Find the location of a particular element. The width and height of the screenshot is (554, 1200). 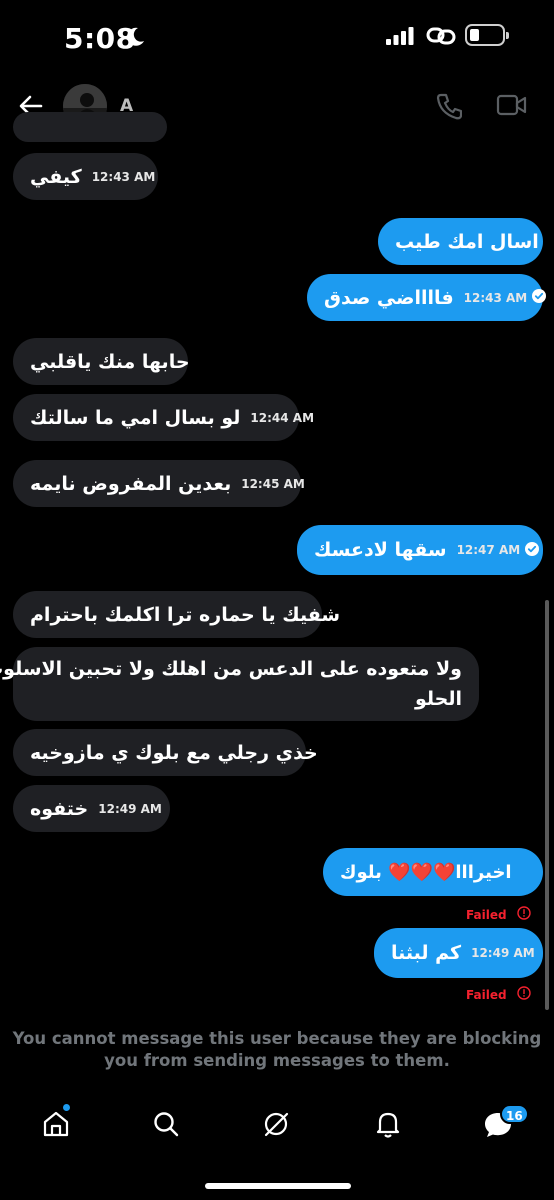

status-bar: 5:08 is located at coordinates (277, 38).